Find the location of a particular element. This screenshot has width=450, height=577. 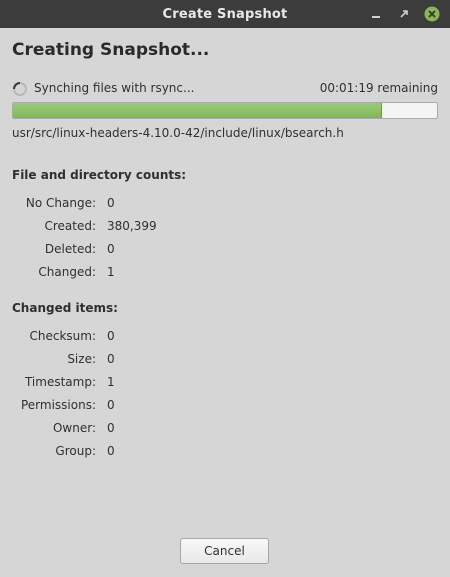

changed-row-value: 1 is located at coordinates (111, 382).